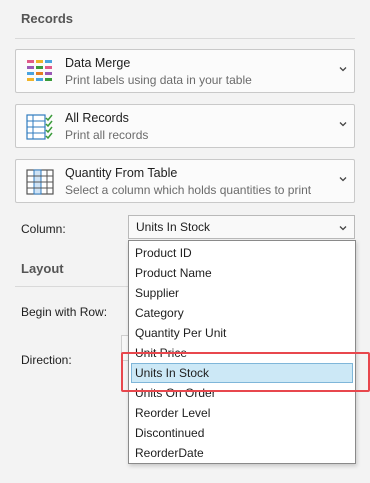 The image size is (370, 483). I want to click on direction-label: Direction:, so click(46, 360).